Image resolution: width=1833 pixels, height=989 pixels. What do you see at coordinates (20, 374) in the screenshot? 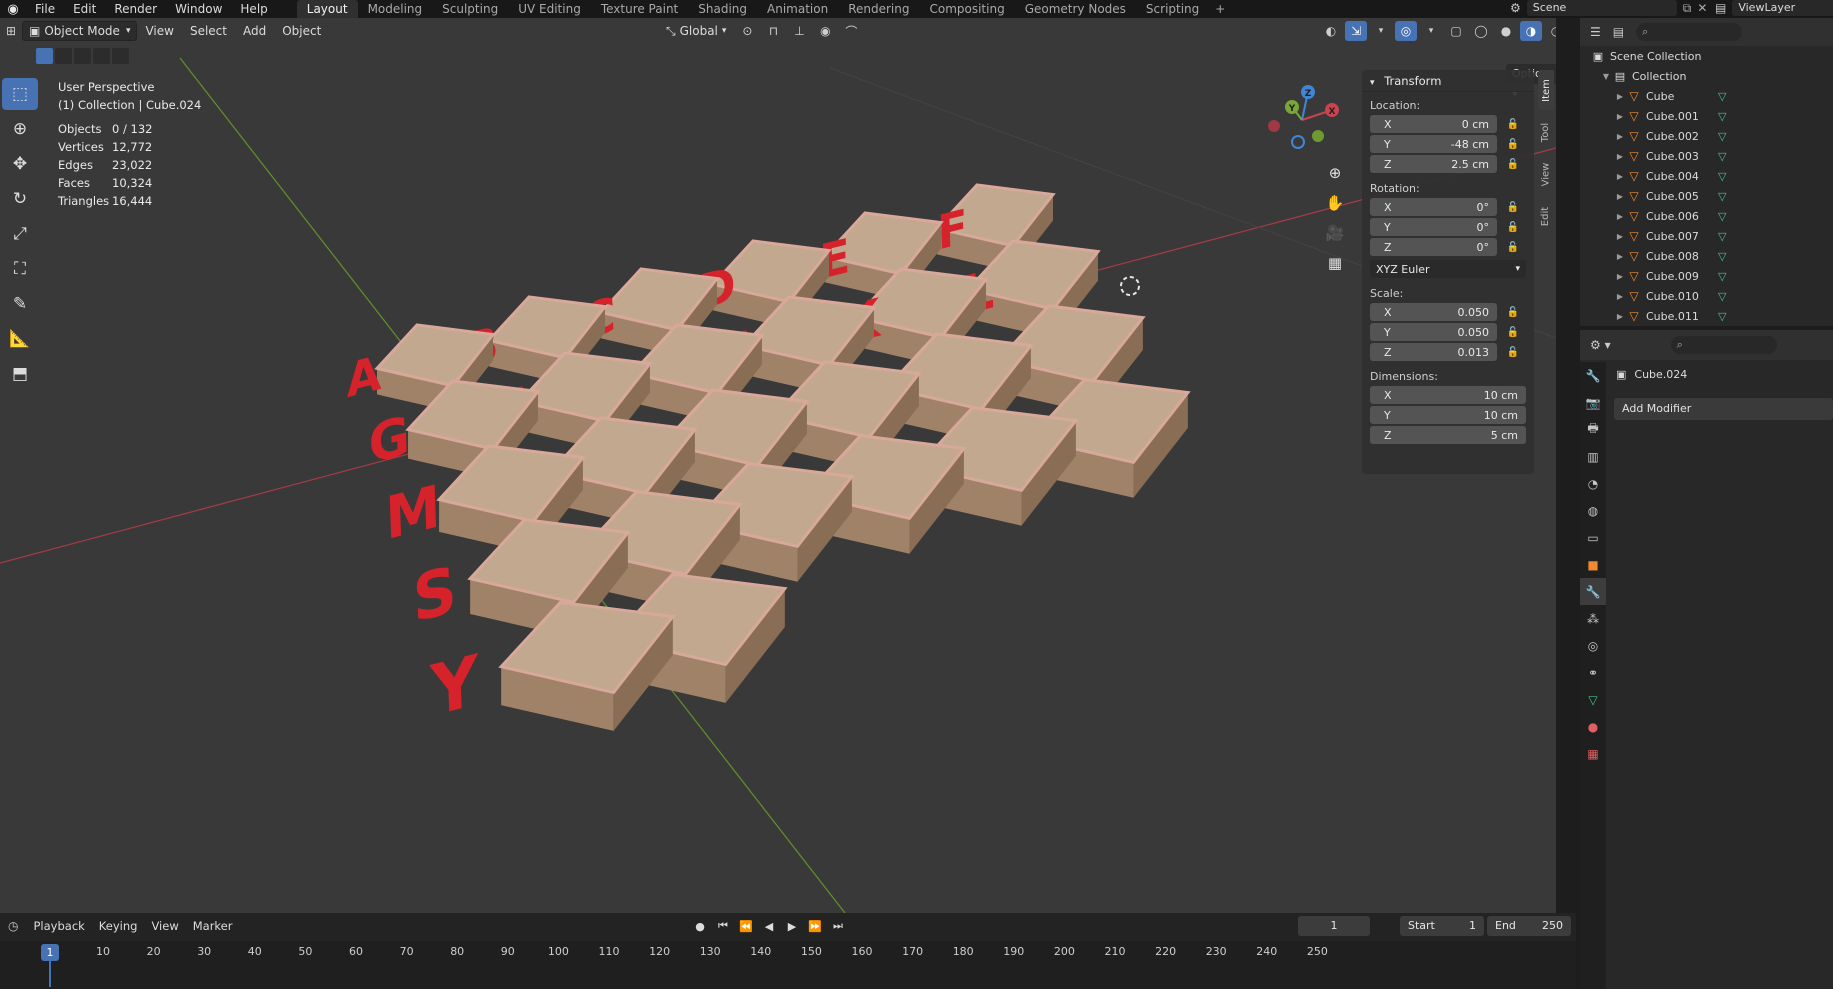
I see `add-cube-tool-icon: ⬒` at bounding box center [20, 374].